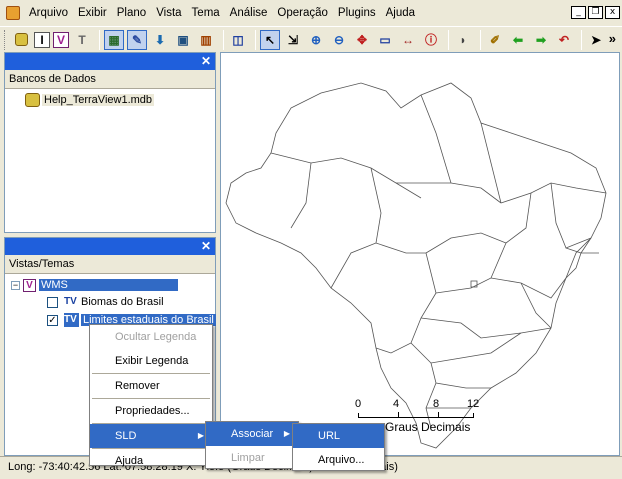 Image resolution: width=622 pixels, height=479 pixels. Describe the element at coordinates (151, 461) in the screenshot. I see `menu-item-help: Ajuda` at that location.